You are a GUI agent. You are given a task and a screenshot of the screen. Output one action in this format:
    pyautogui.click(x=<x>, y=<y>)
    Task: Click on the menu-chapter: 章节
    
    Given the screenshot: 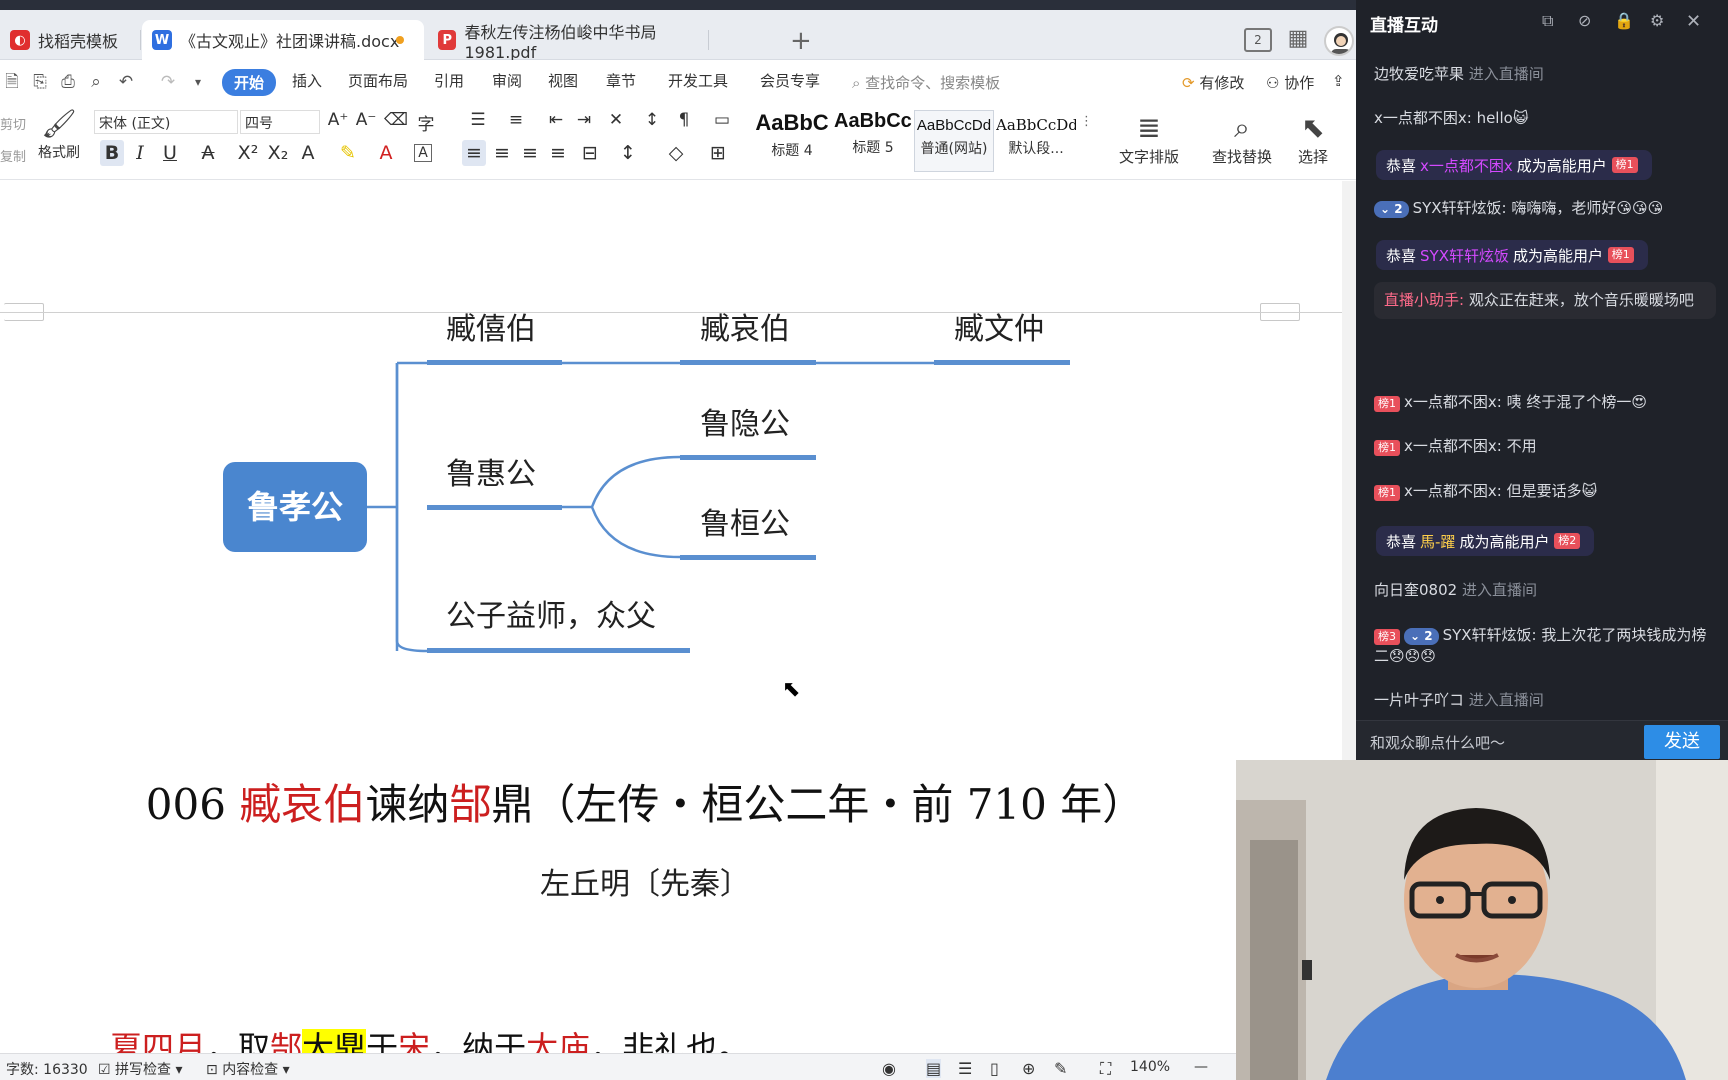 What is the action you would take?
    pyautogui.click(x=621, y=80)
    